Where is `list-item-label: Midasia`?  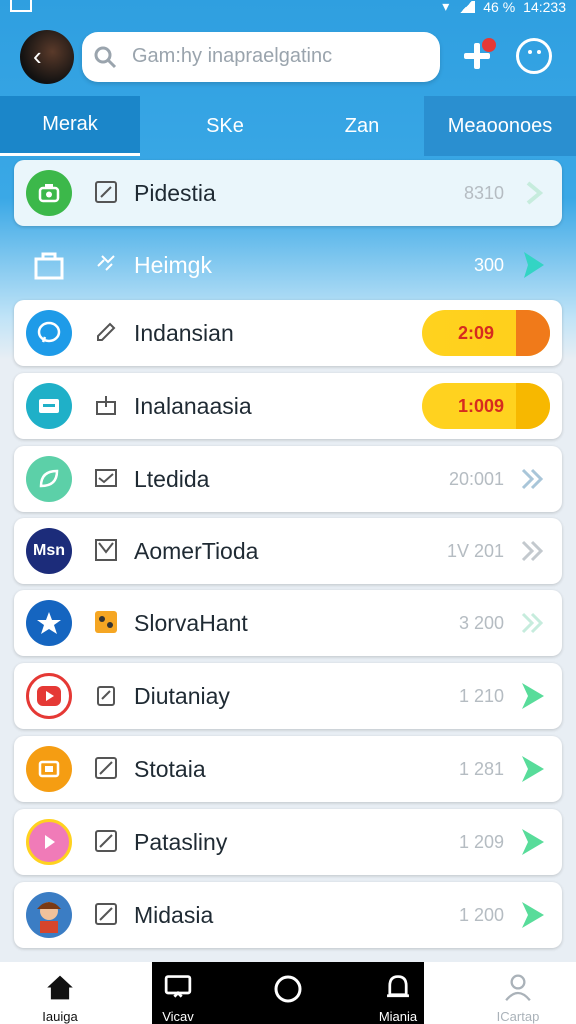
list-item-label: Midasia is located at coordinates (174, 915).